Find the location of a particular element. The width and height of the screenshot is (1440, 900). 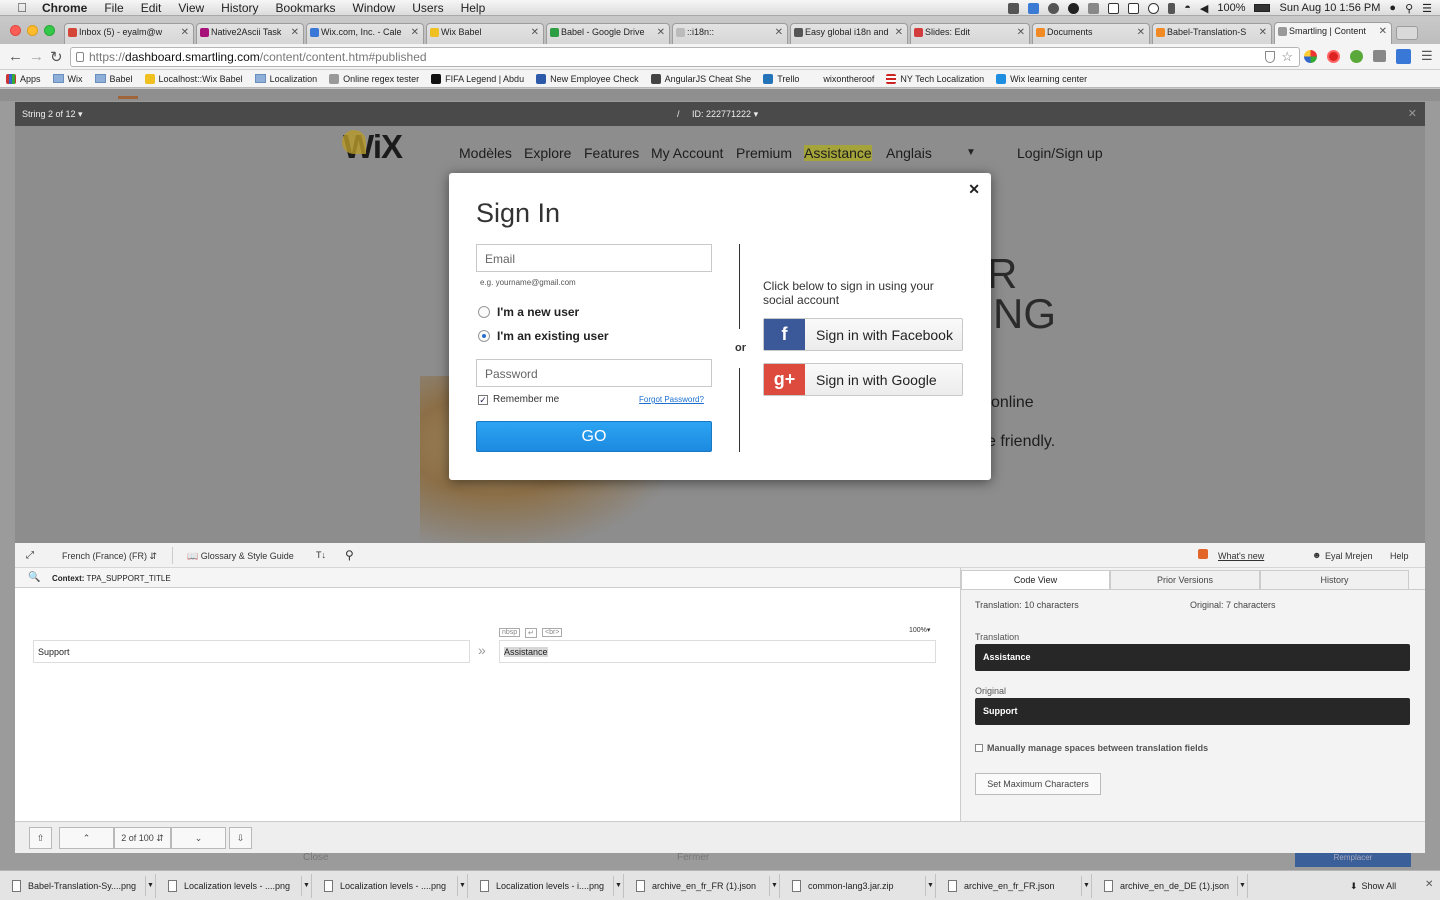

email-field: Email is located at coordinates (594, 258).